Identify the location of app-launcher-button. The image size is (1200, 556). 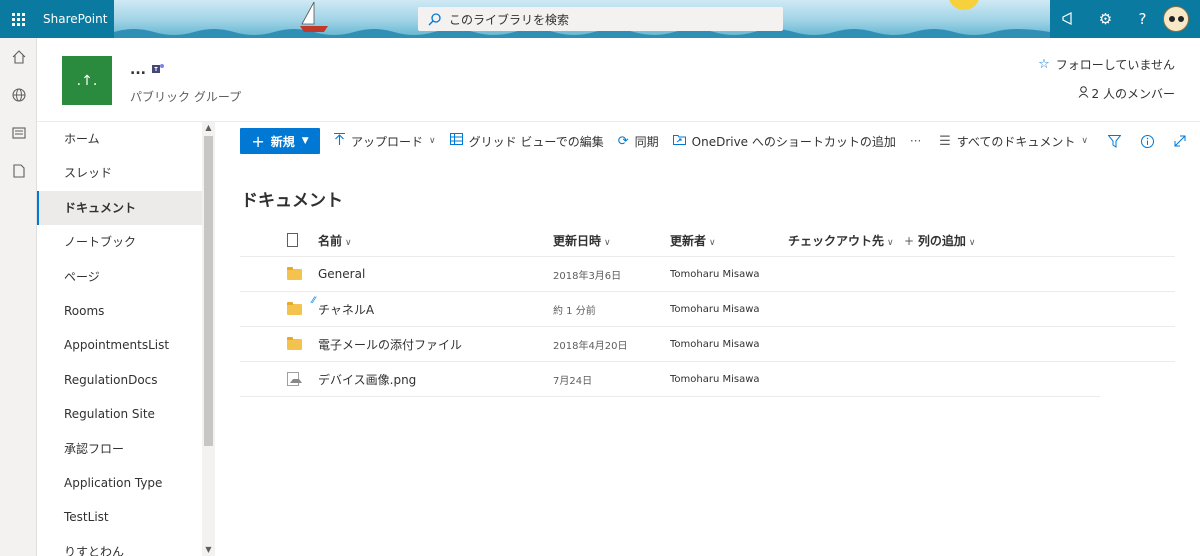
(18, 19).